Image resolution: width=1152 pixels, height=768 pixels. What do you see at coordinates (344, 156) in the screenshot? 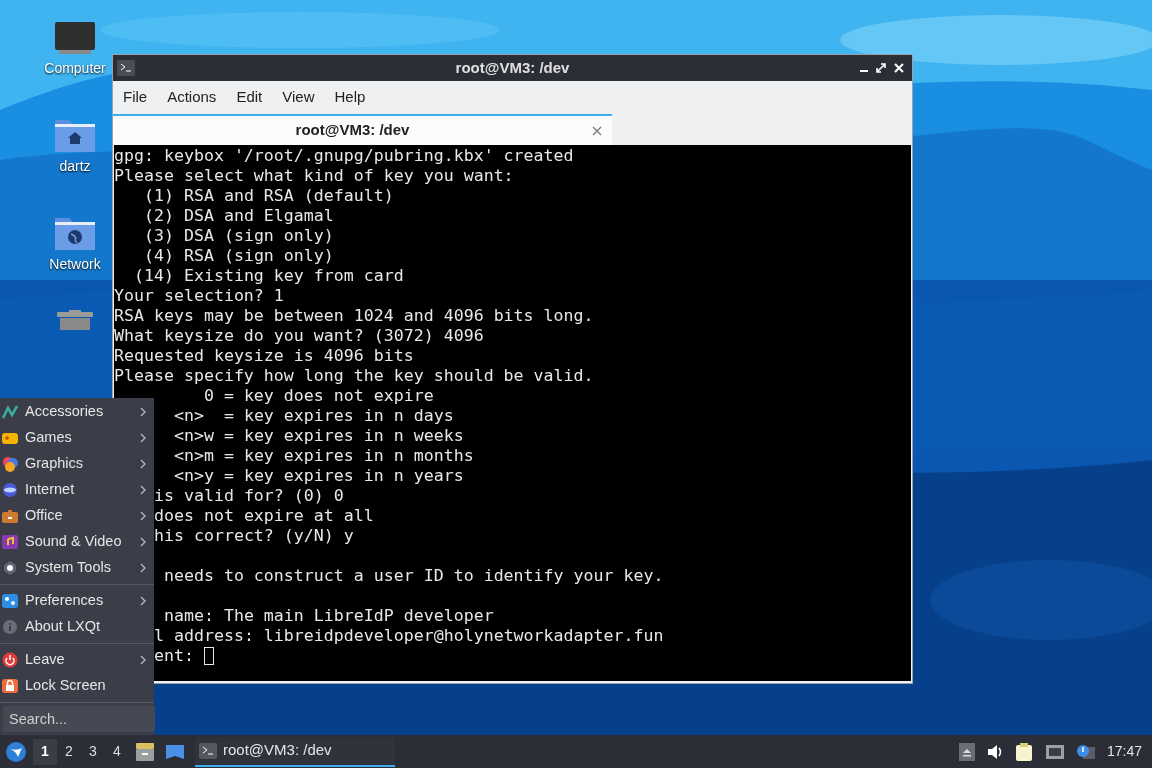
I see `terminal-line: gpg: keybox '/root/.gnupg/pubring.kbx' created` at bounding box center [344, 156].